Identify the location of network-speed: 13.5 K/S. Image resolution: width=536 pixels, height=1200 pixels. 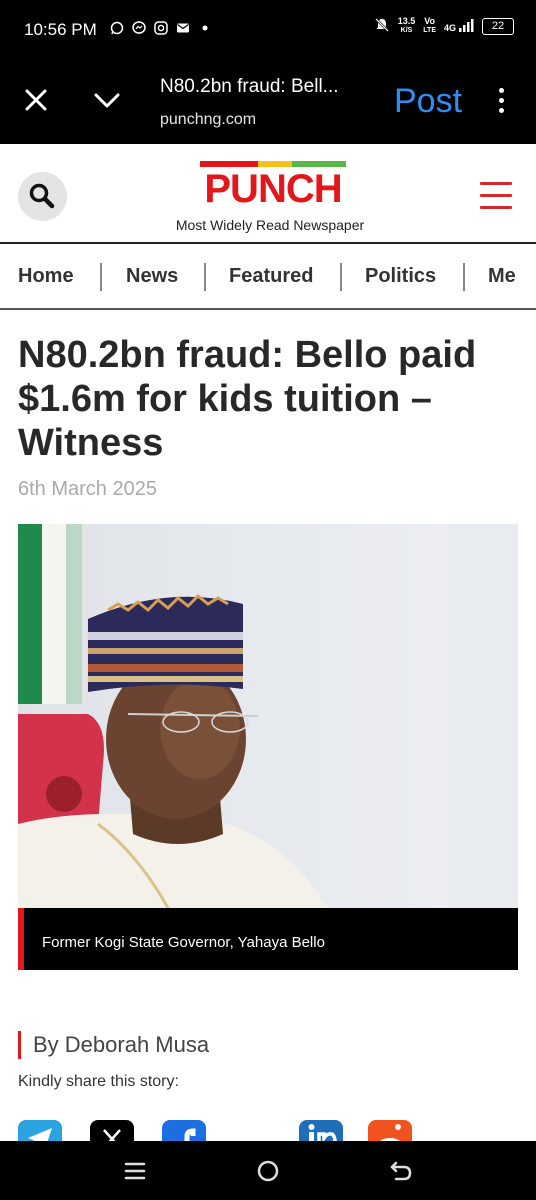
(407, 26).